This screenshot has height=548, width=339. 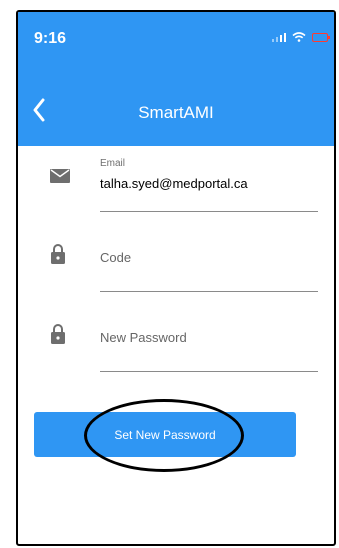 What do you see at coordinates (115, 257) in the screenshot?
I see `code-input: Code` at bounding box center [115, 257].